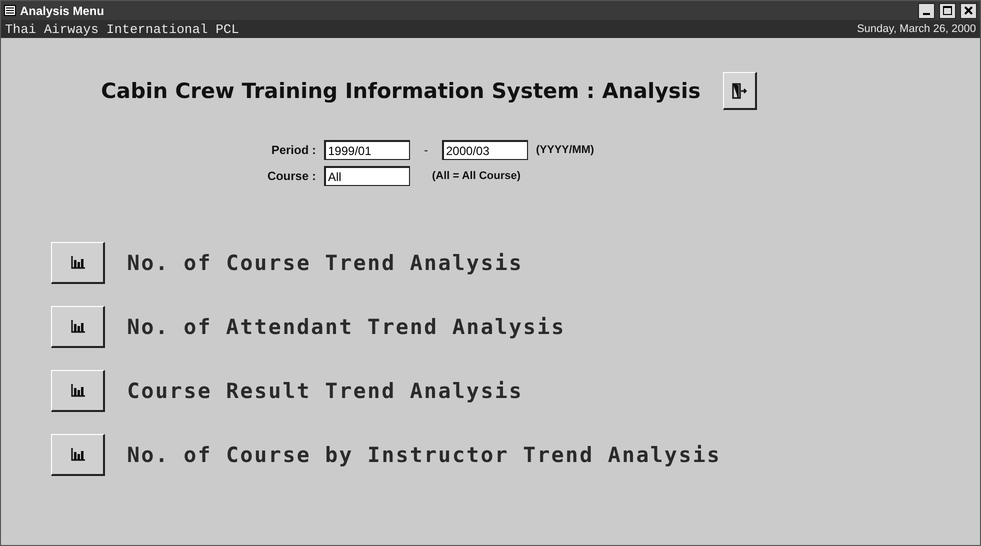 Image resolution: width=981 pixels, height=546 pixels. I want to click on company-name: Thai Airways International PCL, so click(122, 29).